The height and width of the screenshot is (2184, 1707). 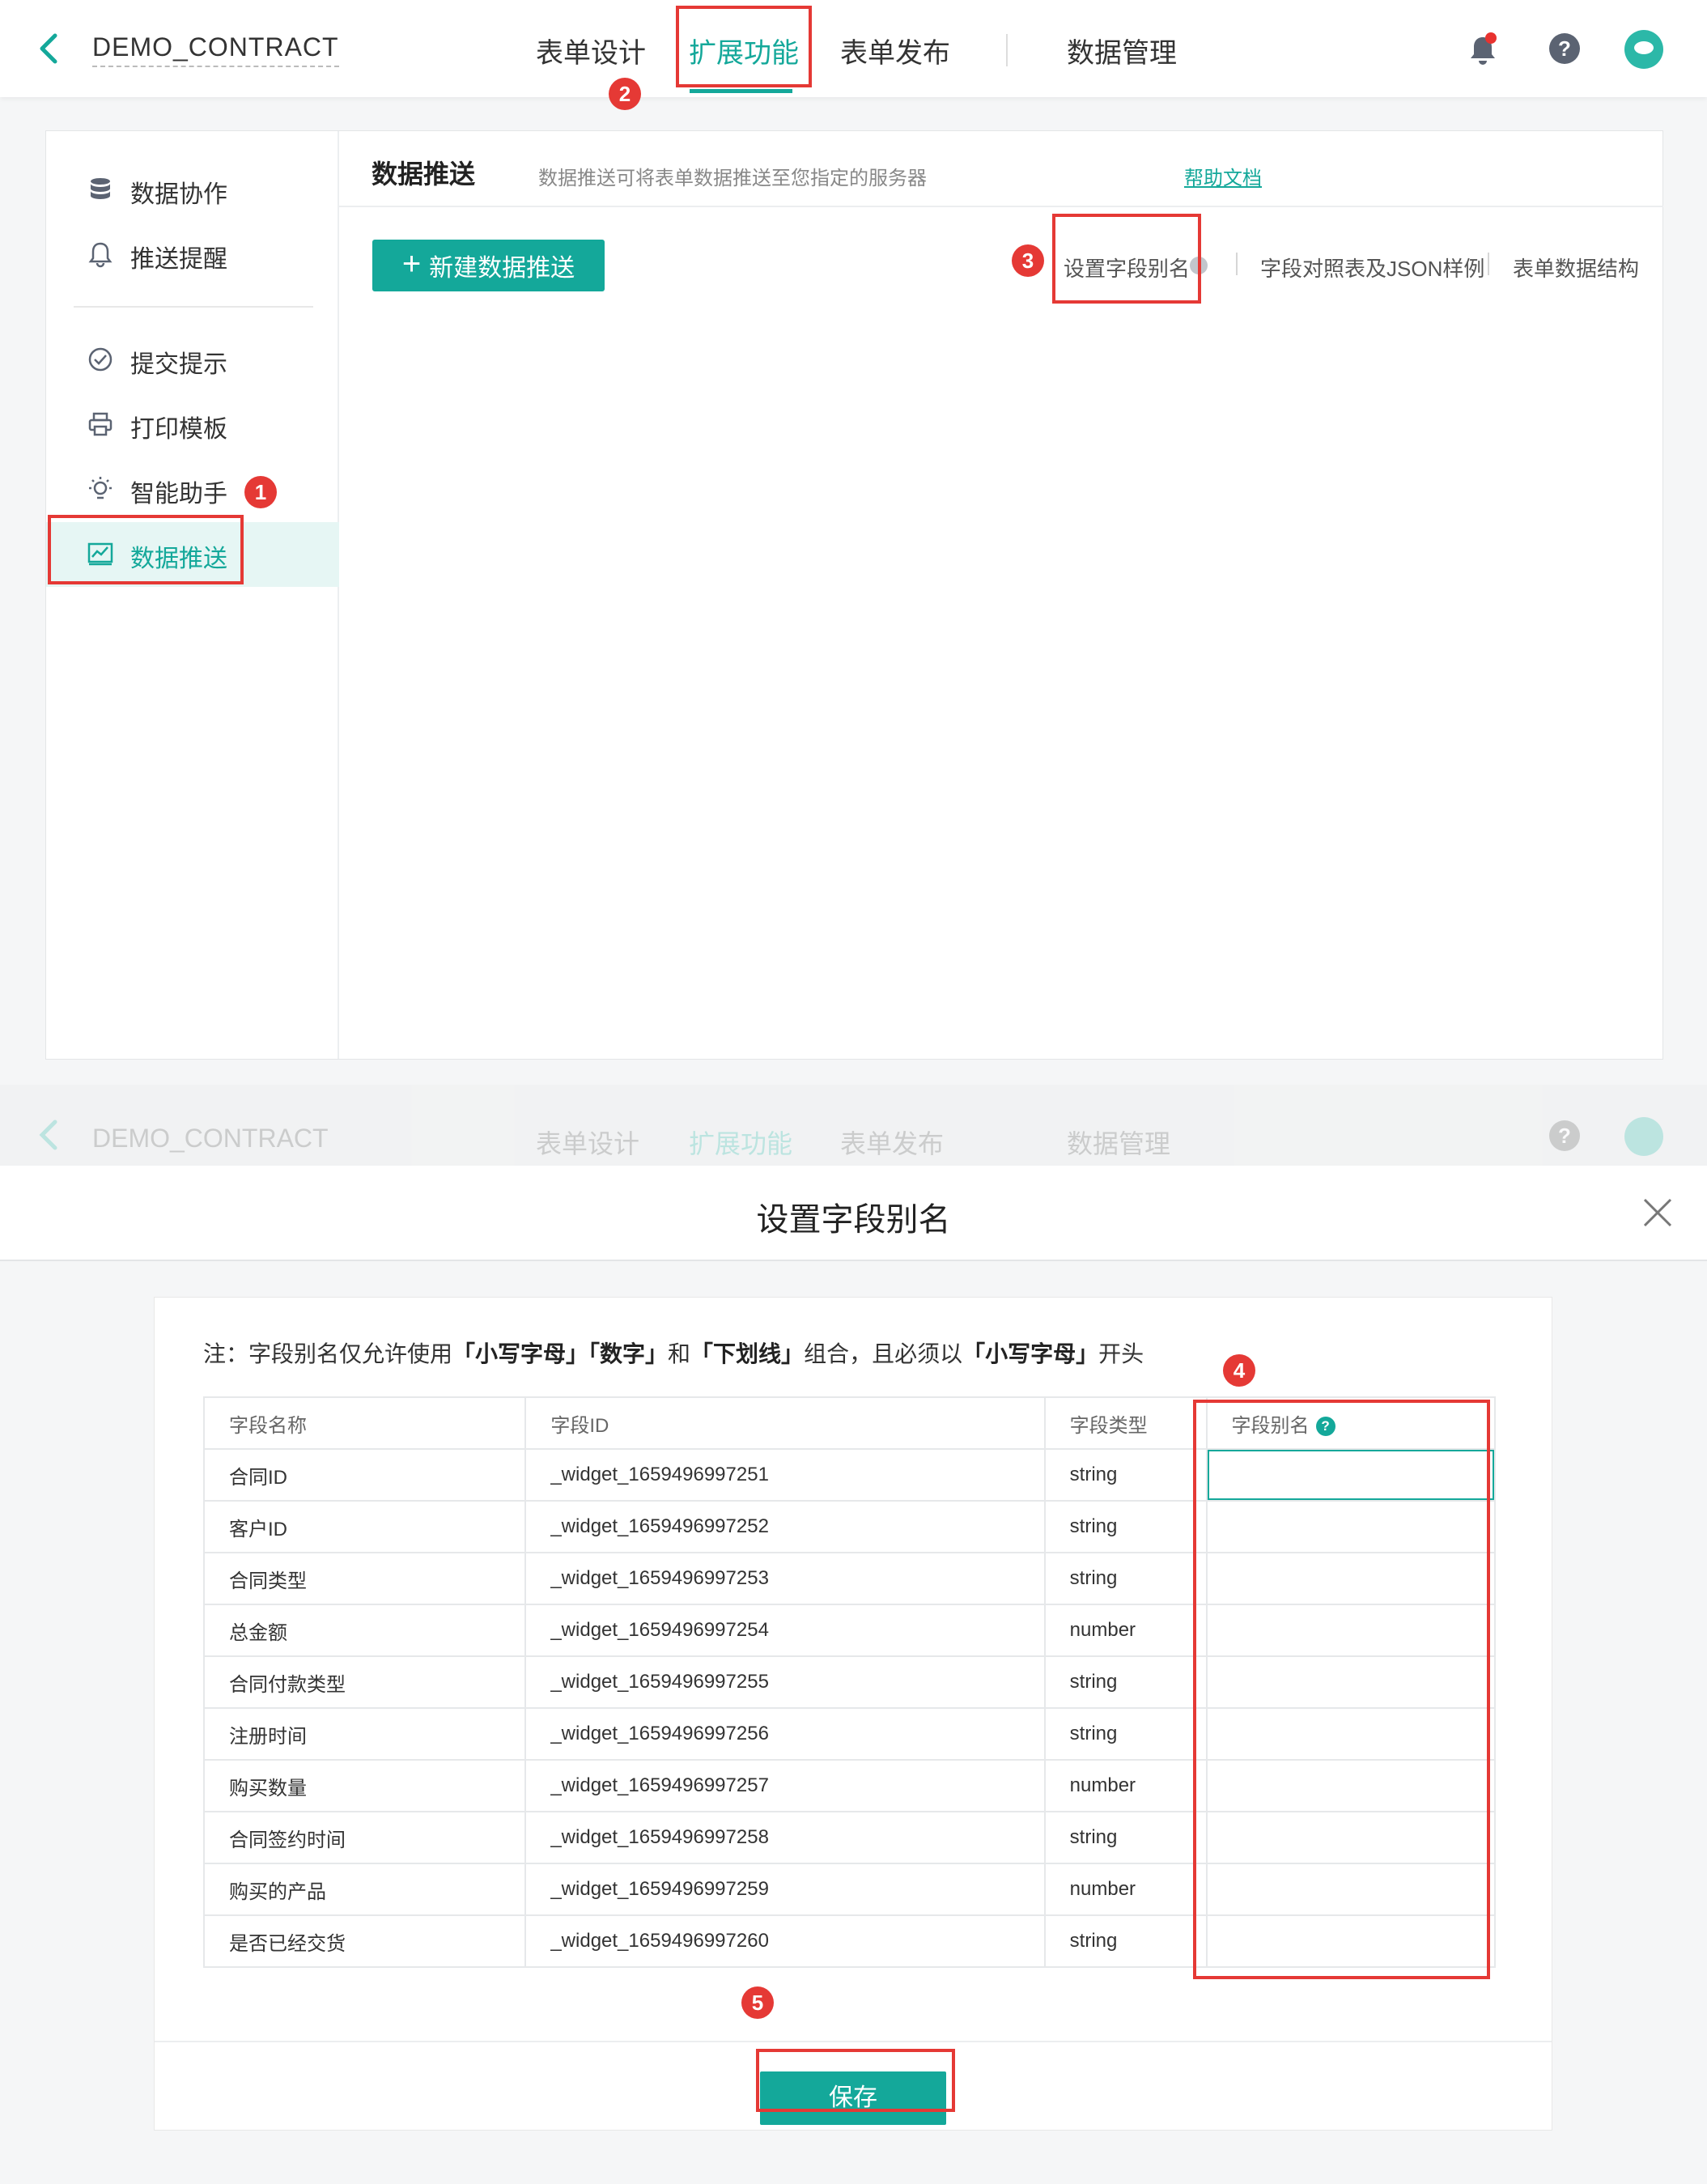 I want to click on field-name: 合同付款类型, so click(x=364, y=1682).